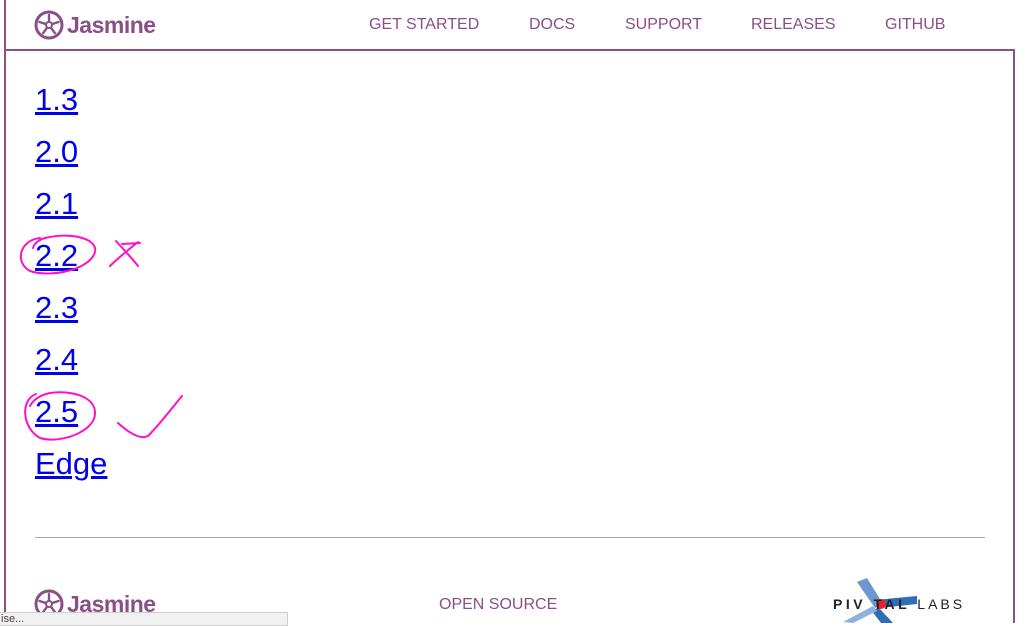  Describe the element at coordinates (915, 25) in the screenshot. I see `nav-github: GITHUB` at that location.